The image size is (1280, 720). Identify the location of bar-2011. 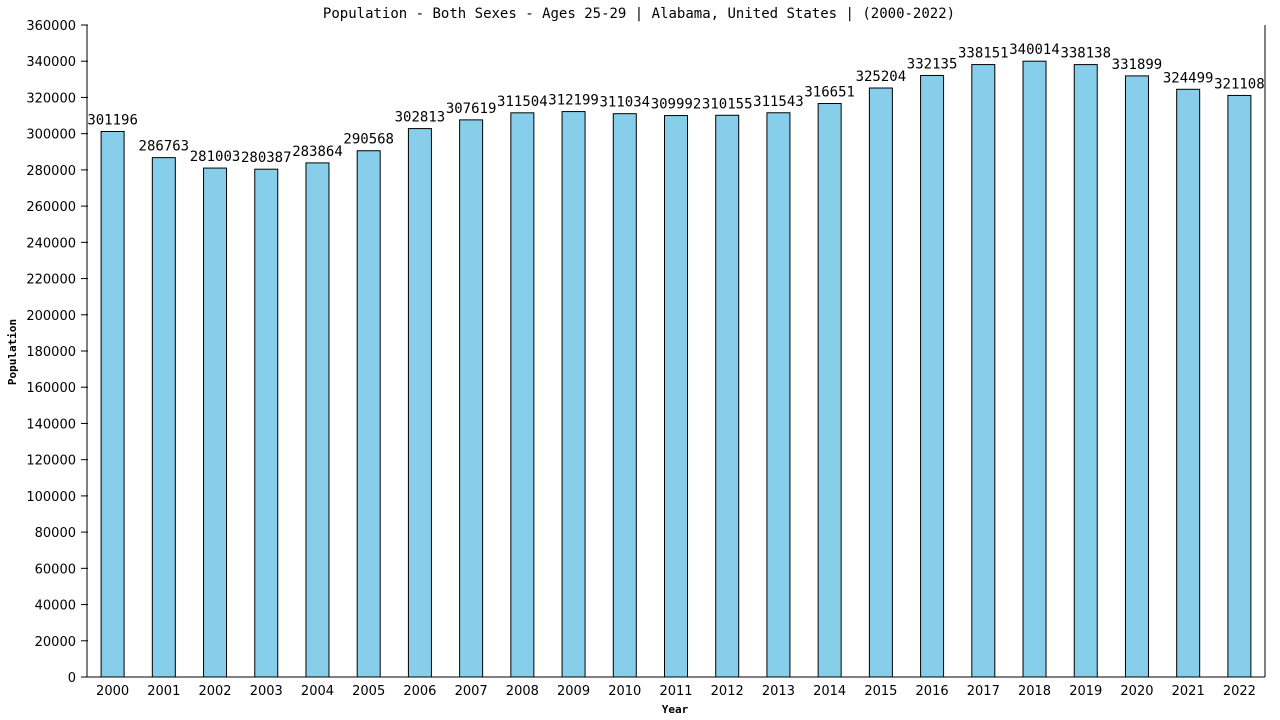
(676, 396).